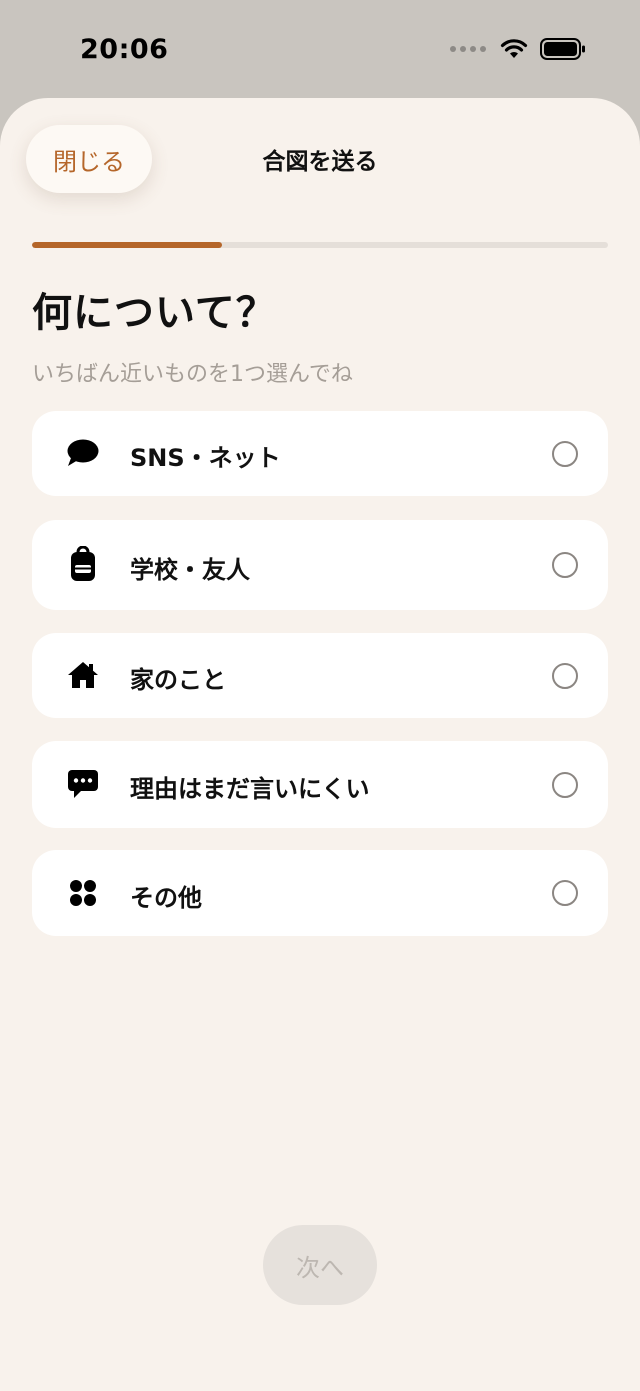 The image size is (640, 1391). Describe the element at coordinates (127, 245) in the screenshot. I see `progress-fill` at that location.